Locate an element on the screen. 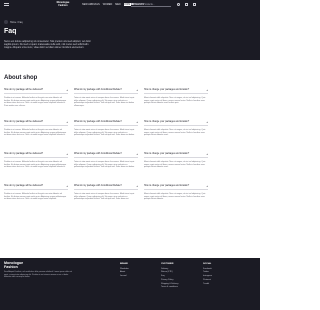  header-actions is located at coordinates (186, 4).